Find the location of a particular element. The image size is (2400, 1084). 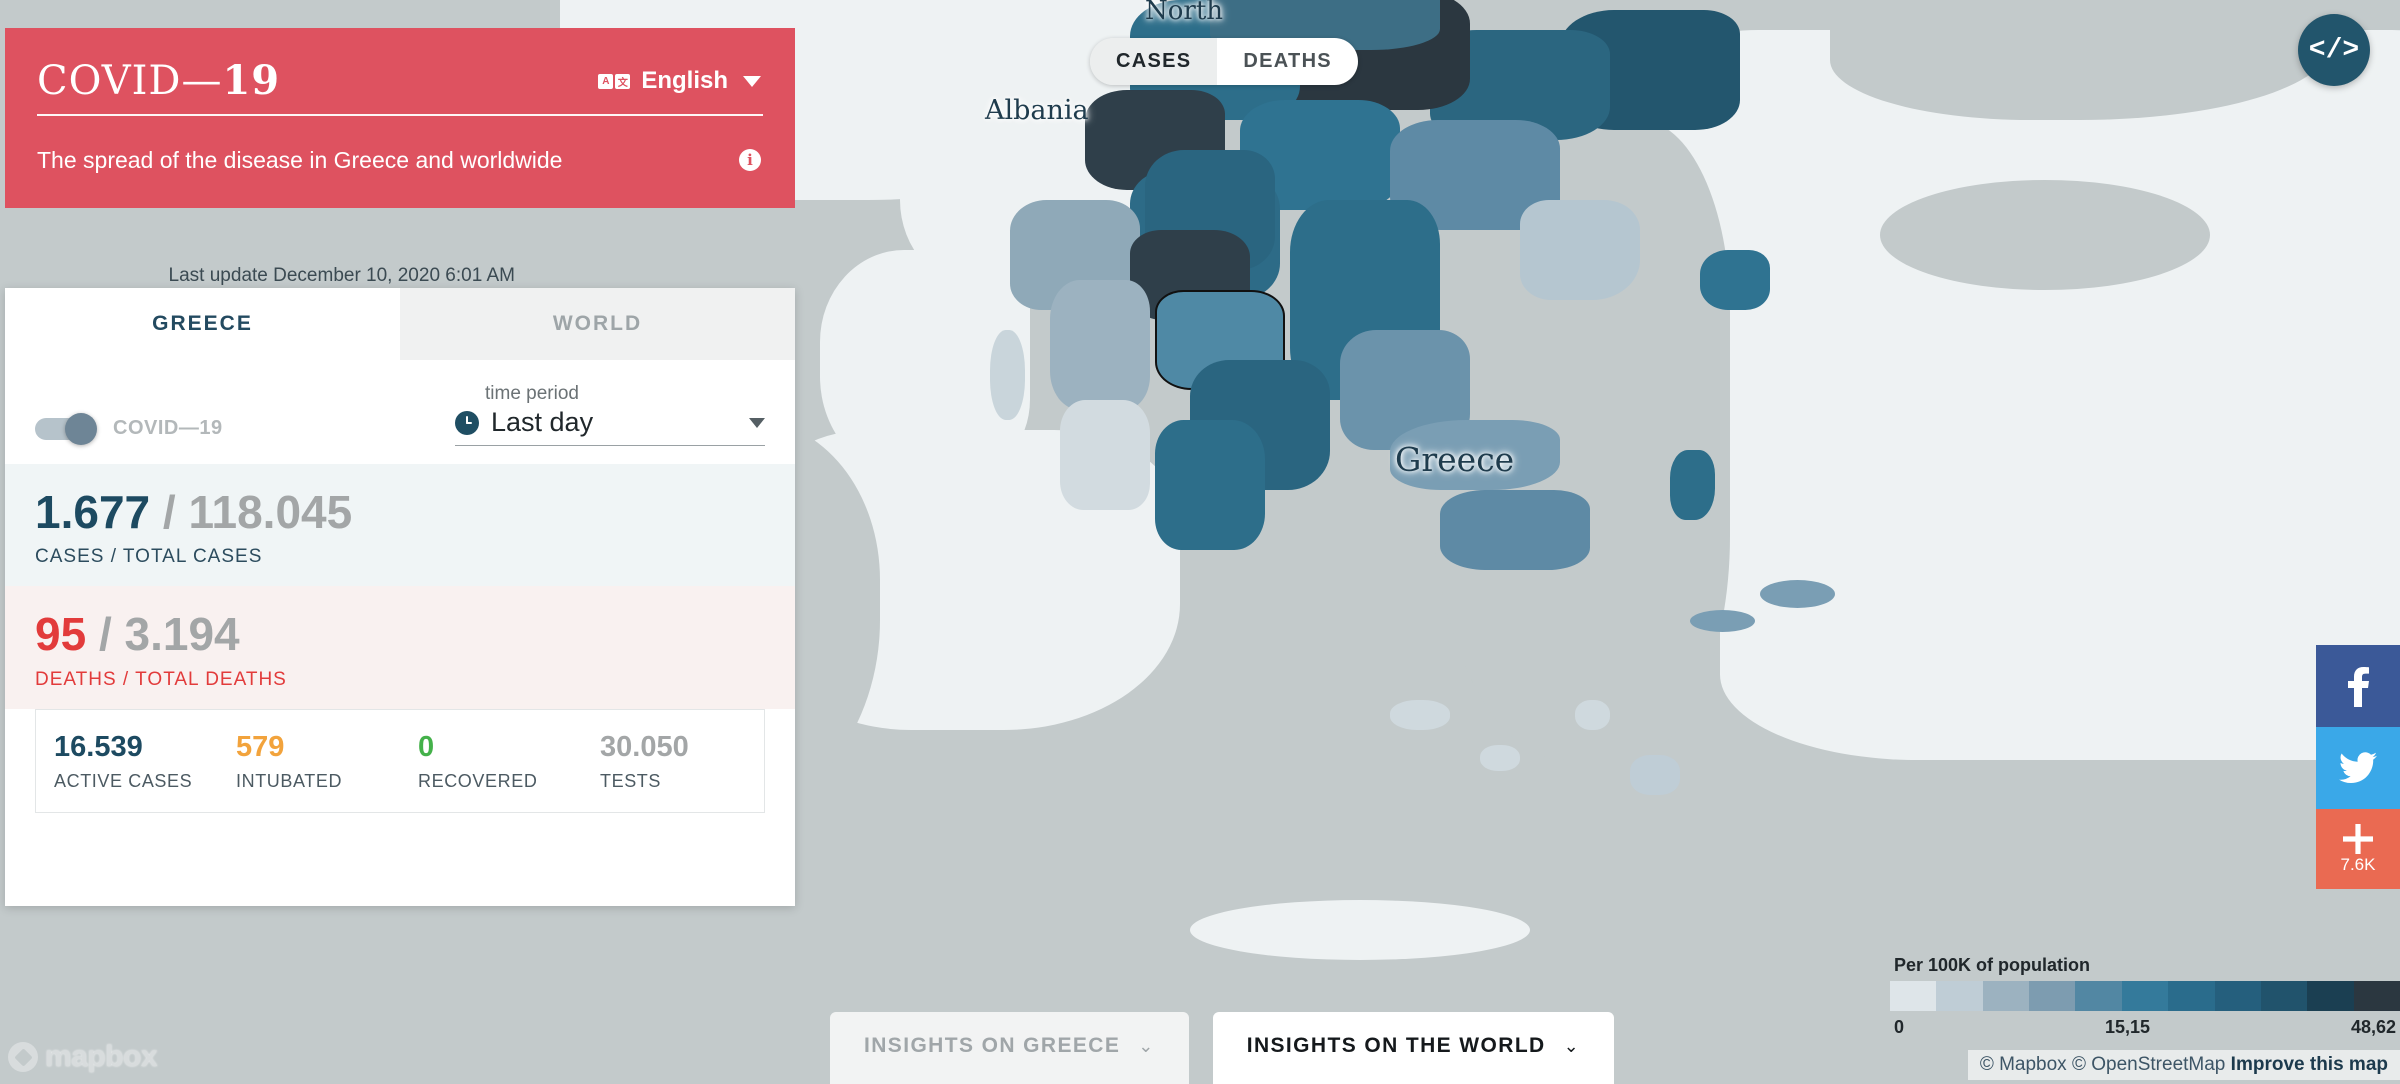

time-period-control: time period Last day is located at coordinates (610, 414).